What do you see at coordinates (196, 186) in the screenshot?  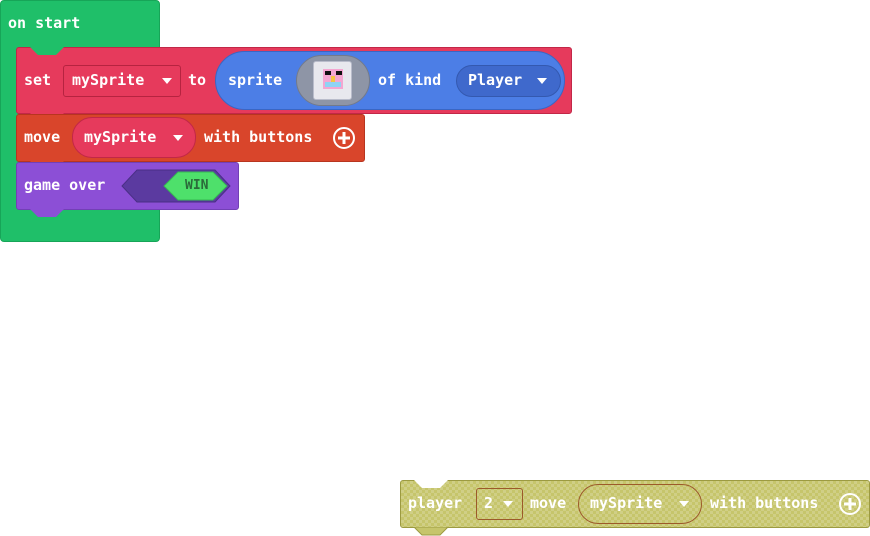 I see `win-toggle-value: WIN` at bounding box center [196, 186].